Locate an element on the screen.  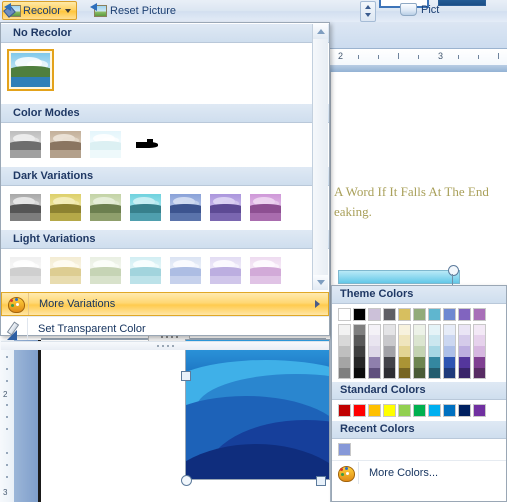
standard-swatch-dark-blue is located at coordinates (464, 410).